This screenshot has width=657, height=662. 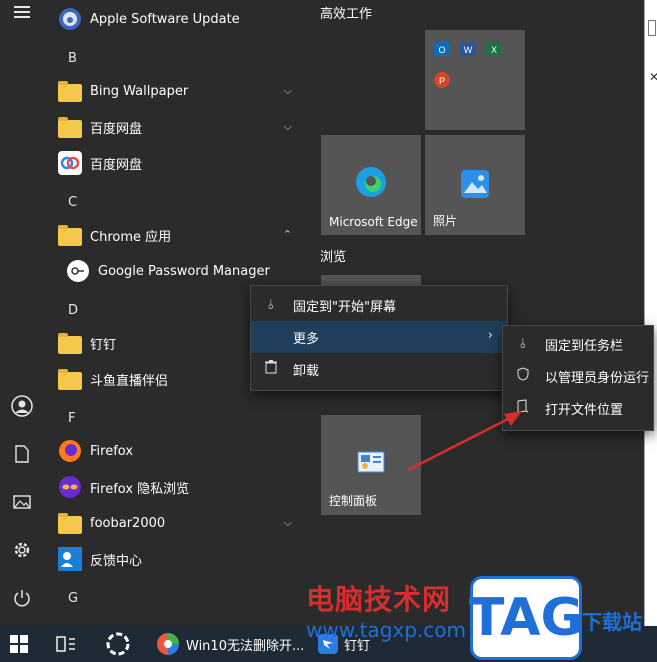 I want to click on start-rail, so click(x=22, y=313).